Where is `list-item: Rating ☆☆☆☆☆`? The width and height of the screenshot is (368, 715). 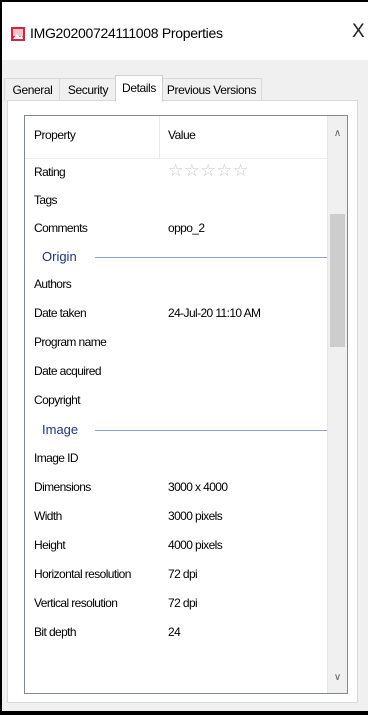
list-item: Rating ☆☆☆☆☆ is located at coordinates (176, 173).